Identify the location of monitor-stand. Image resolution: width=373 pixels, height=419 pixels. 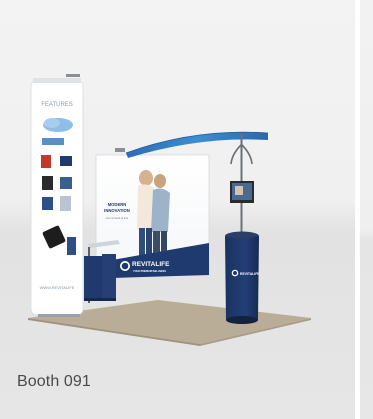
(242, 185).